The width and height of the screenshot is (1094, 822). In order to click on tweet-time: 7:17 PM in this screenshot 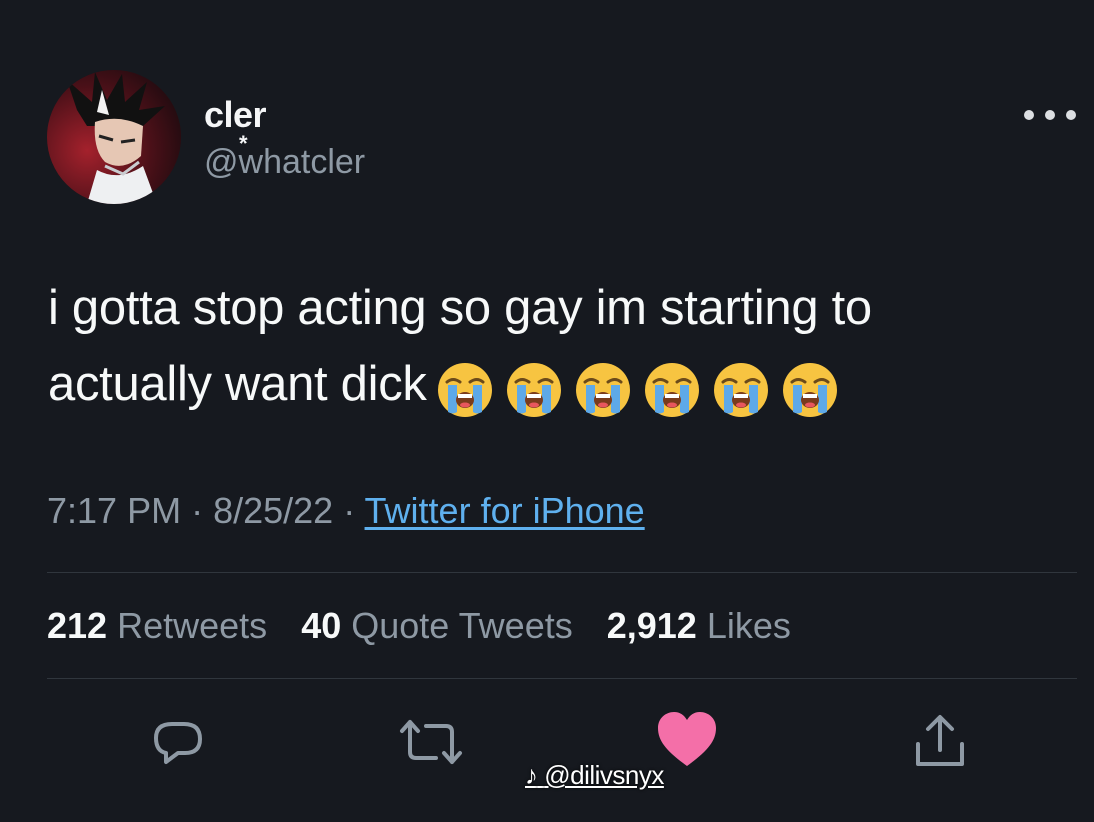, I will do `click(114, 510)`.